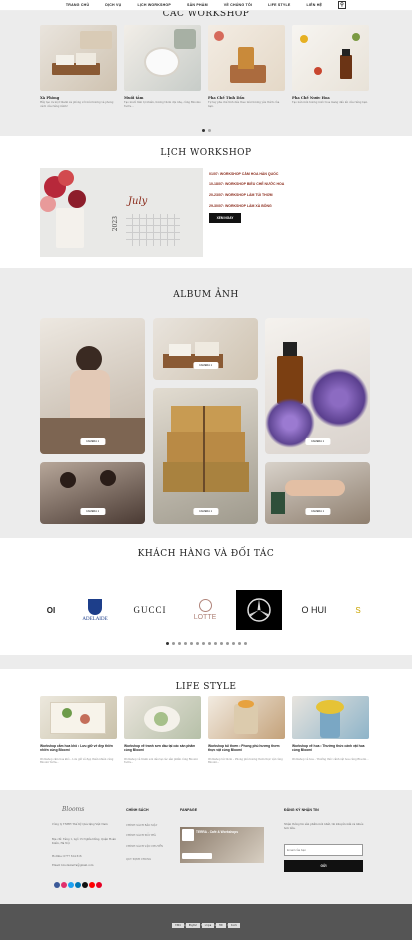 The image size is (412, 940). I want to click on nav-products: SẢN PHẨM, so click(197, 5).